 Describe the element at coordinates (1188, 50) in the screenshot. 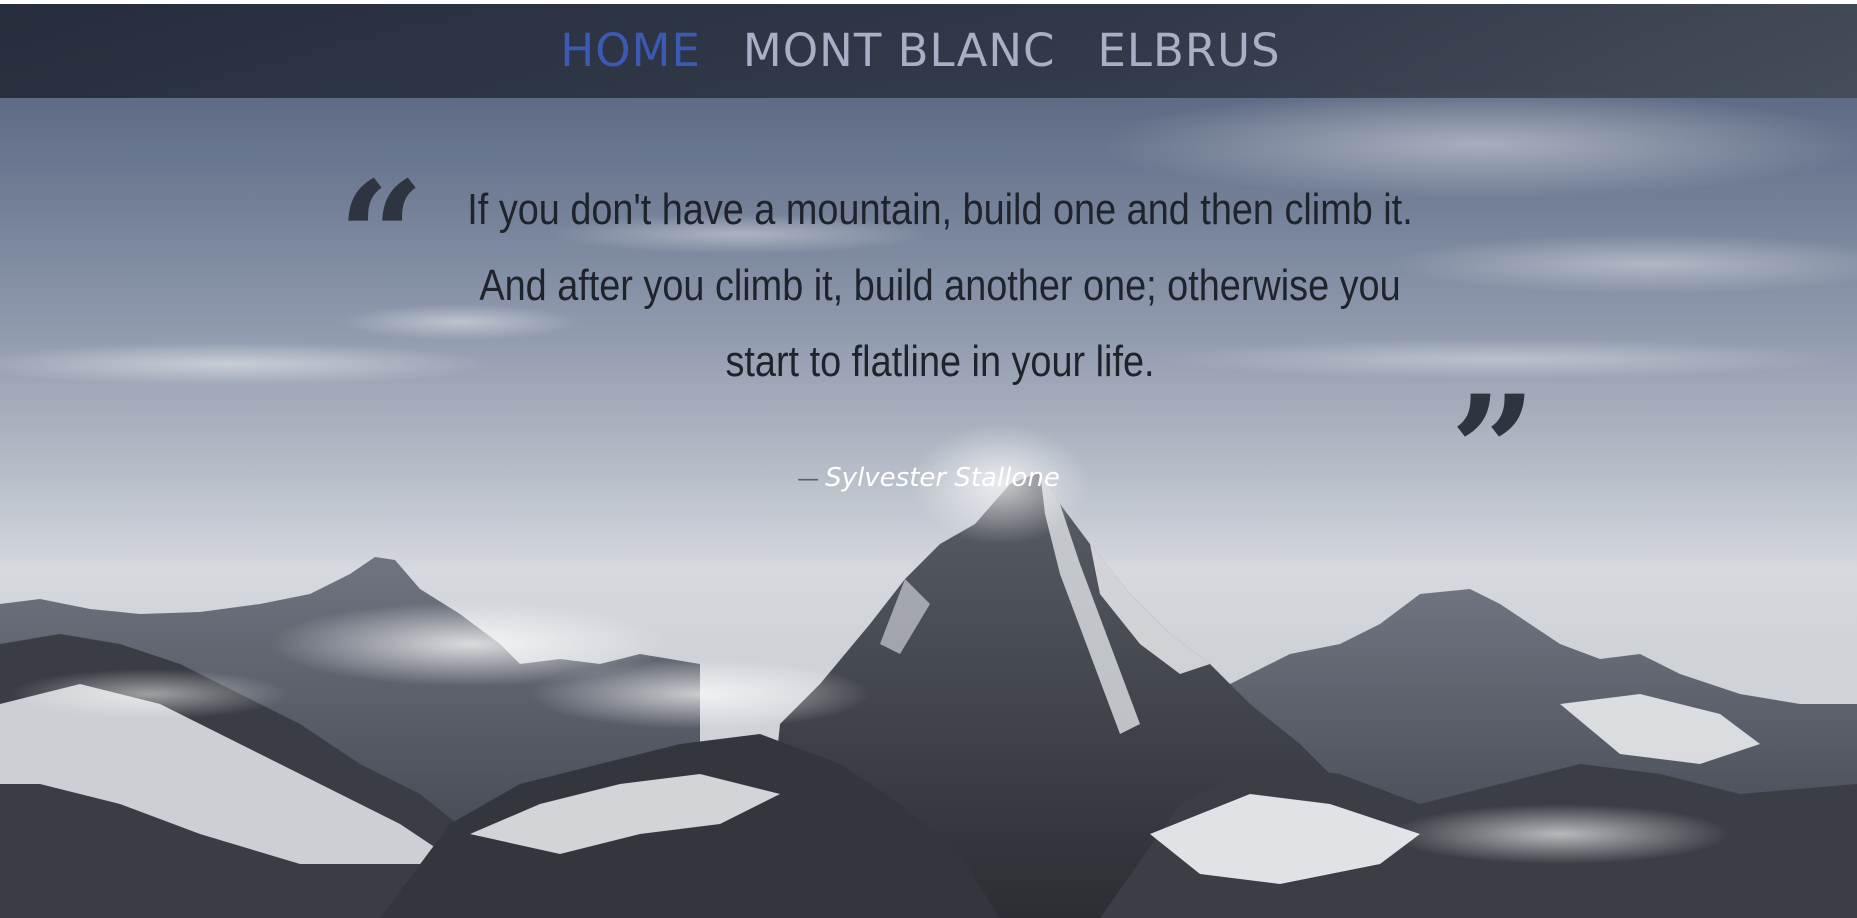

I see `nav-link-elbrus: ELBRUS` at that location.